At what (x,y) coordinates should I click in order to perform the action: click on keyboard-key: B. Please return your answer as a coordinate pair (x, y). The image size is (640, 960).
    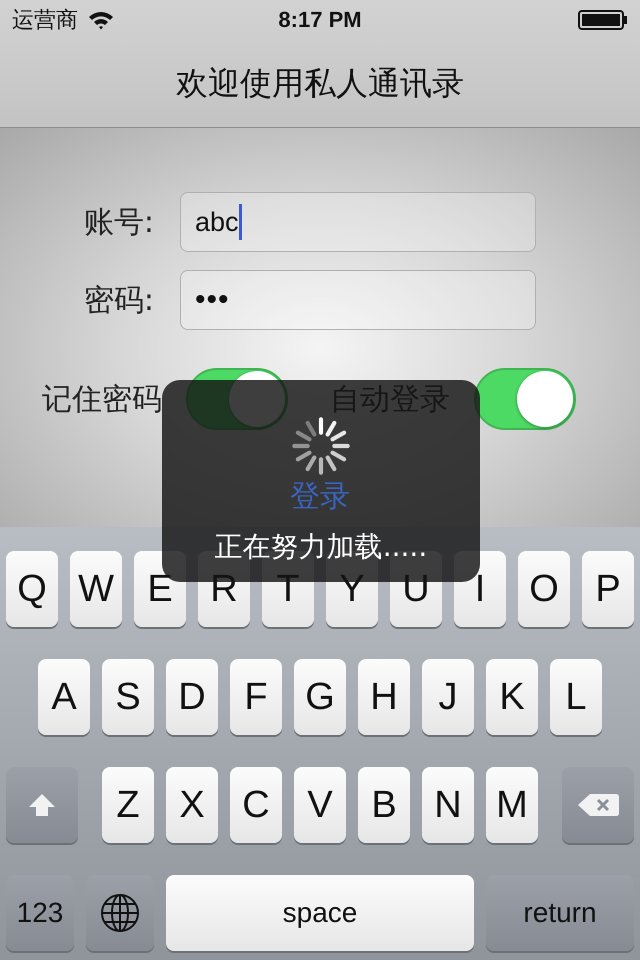
    Looking at the image, I should click on (384, 805).